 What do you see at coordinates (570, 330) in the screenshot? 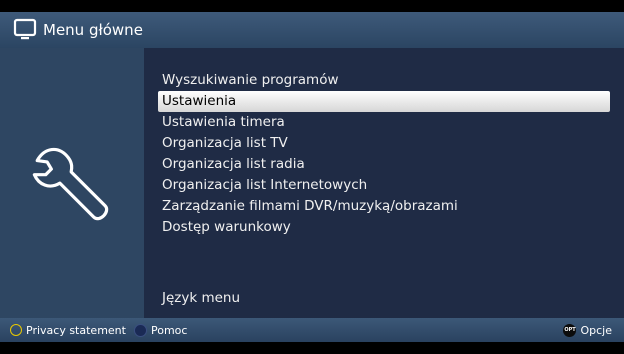
I see `opt-button-icon: OPT` at bounding box center [570, 330].